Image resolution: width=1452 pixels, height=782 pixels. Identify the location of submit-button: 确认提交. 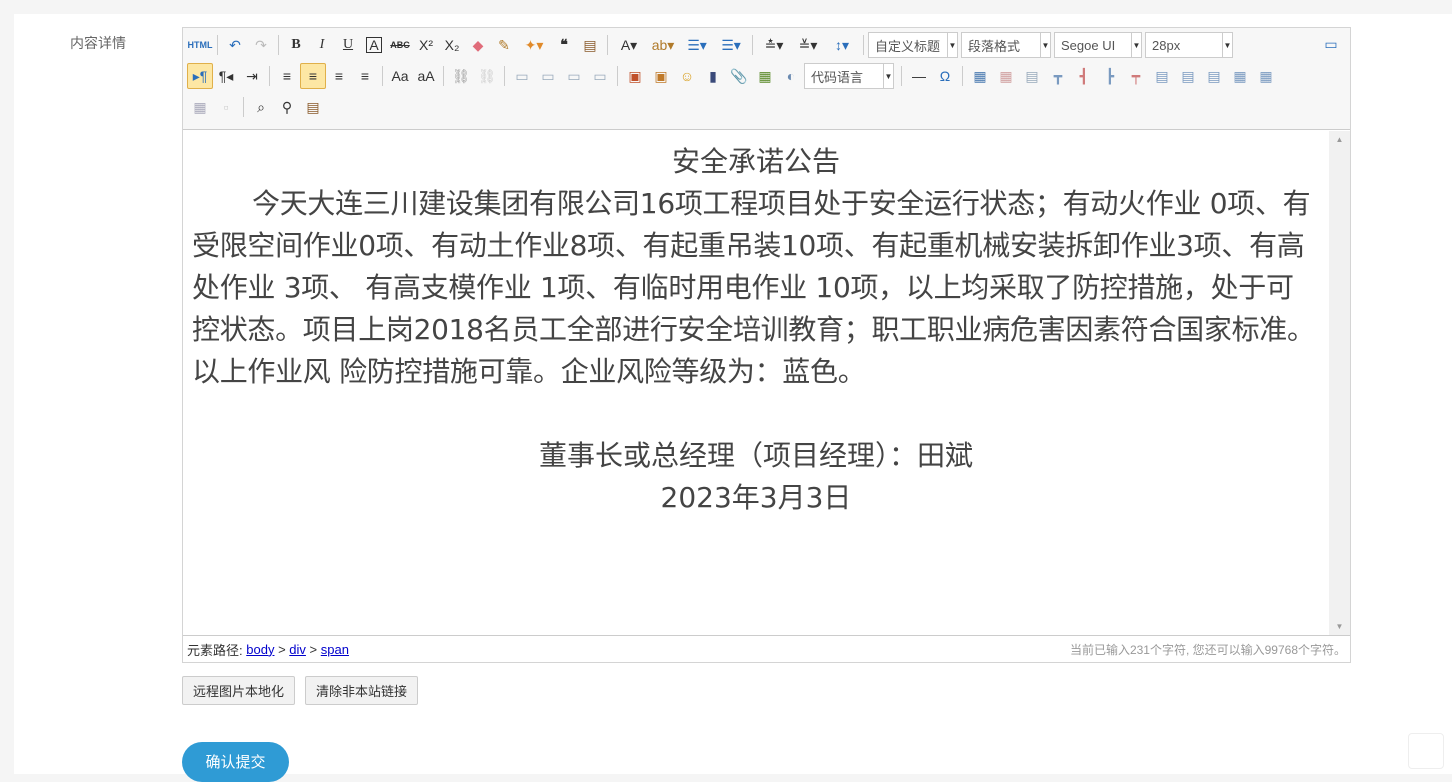
(235, 762).